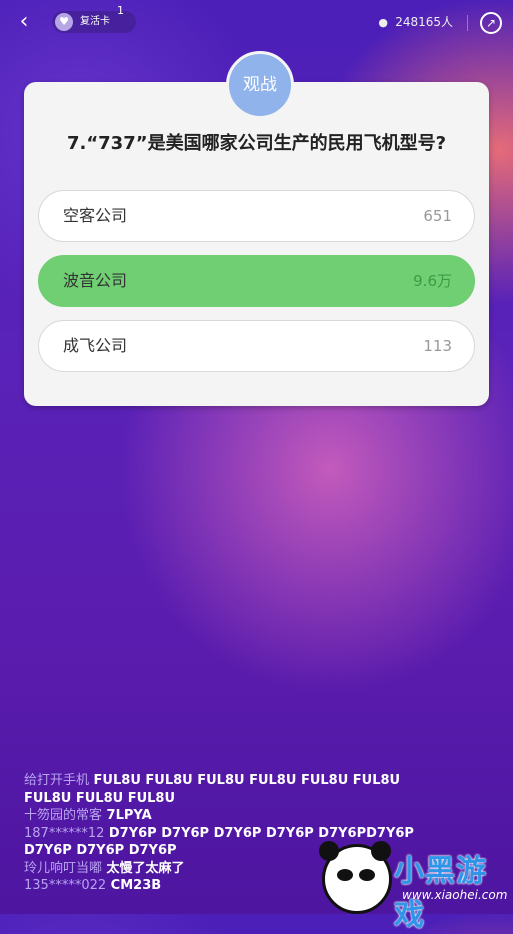  Describe the element at coordinates (95, 215) in the screenshot. I see `option-label: 空客公司` at that location.